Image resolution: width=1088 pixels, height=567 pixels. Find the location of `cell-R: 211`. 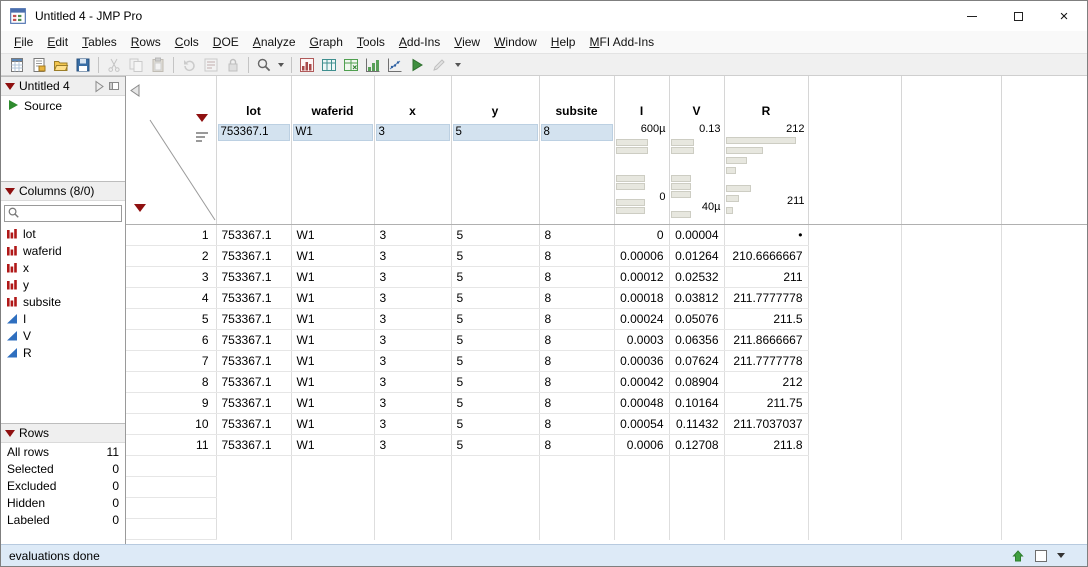

cell-R: 211 is located at coordinates (766, 277).